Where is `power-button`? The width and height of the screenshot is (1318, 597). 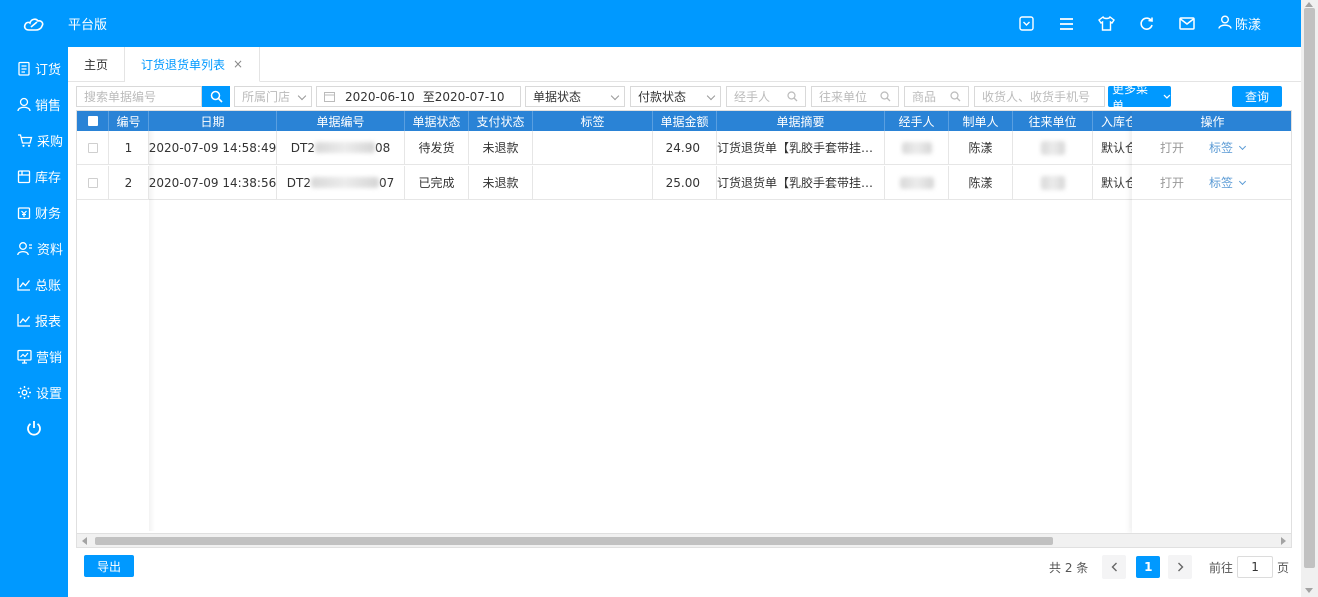 power-button is located at coordinates (34, 428).